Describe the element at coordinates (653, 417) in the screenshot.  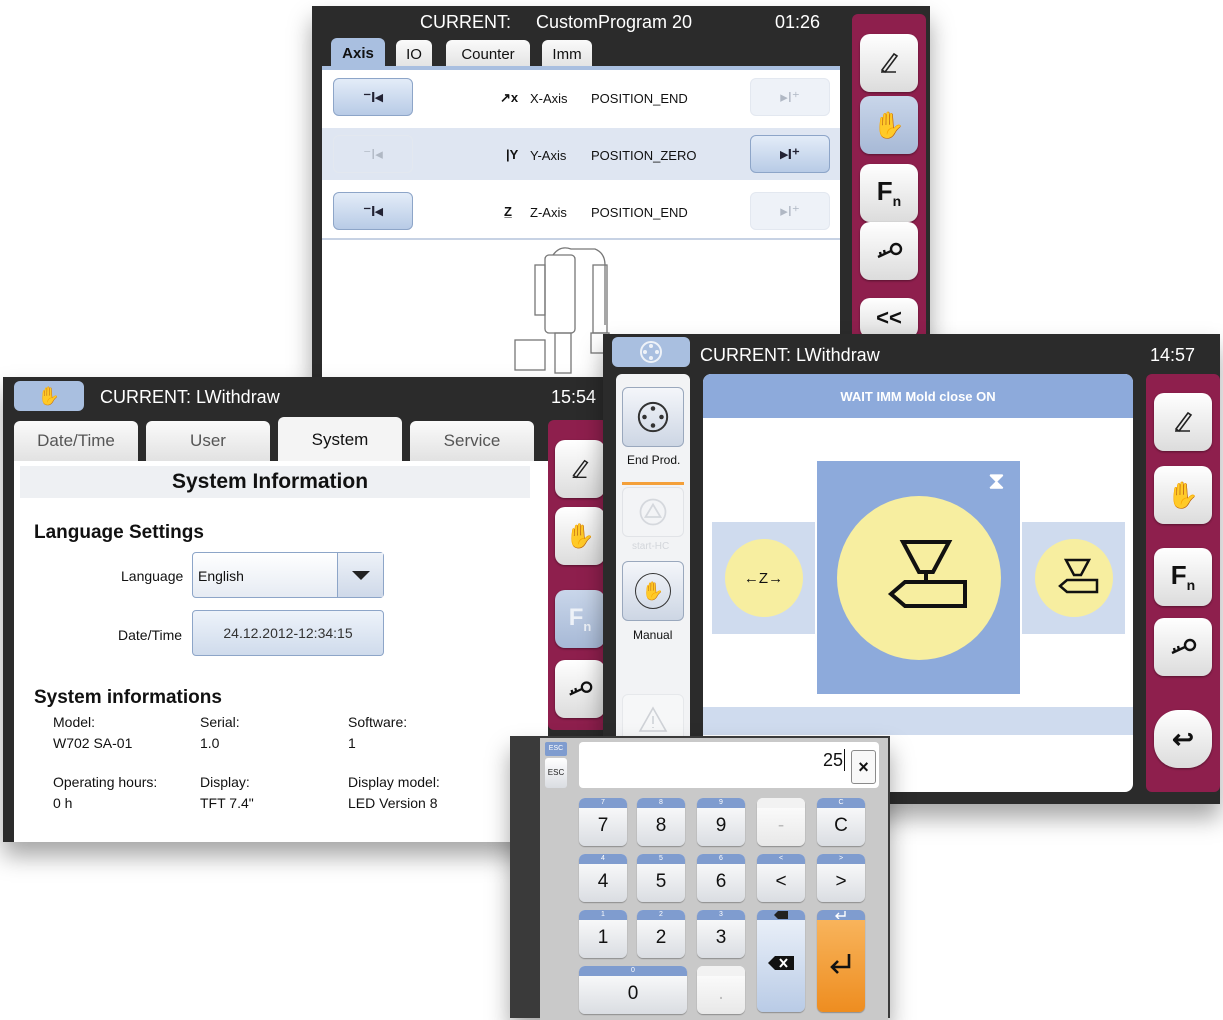
I see `end-prod-button` at that location.